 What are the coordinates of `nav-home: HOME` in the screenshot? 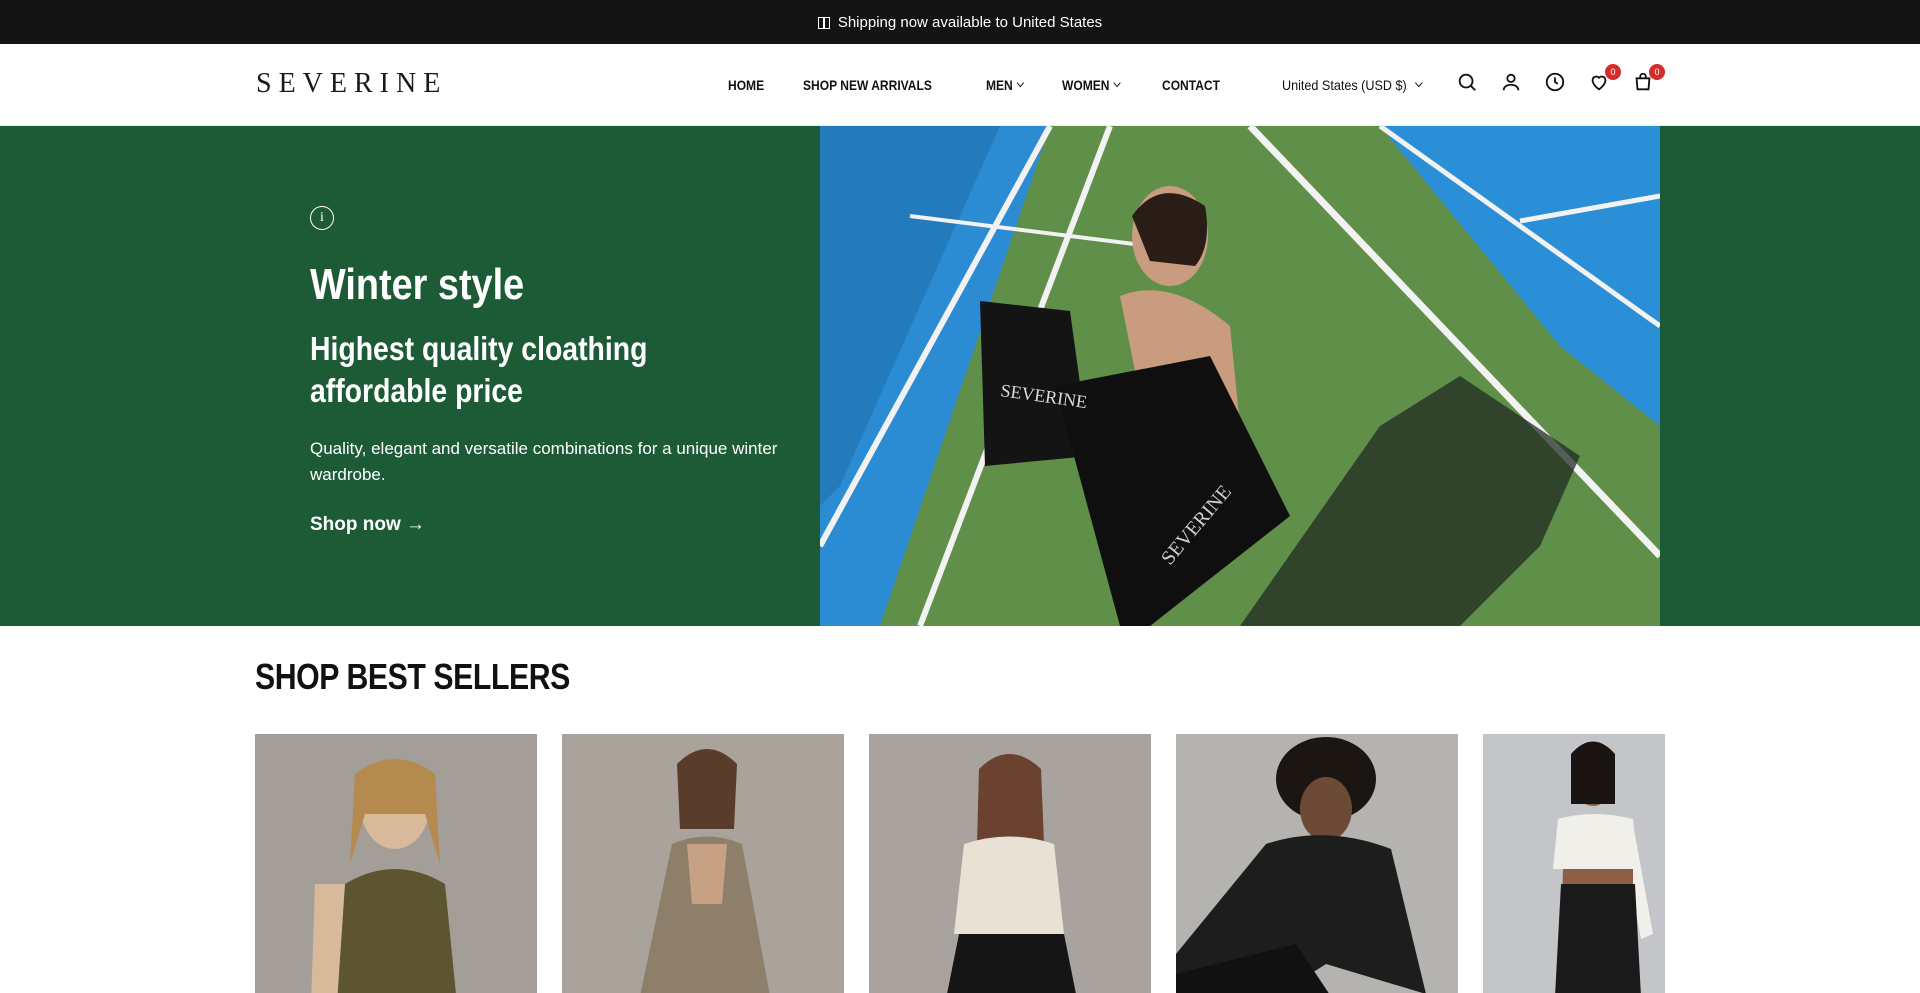 It's located at (746, 85).